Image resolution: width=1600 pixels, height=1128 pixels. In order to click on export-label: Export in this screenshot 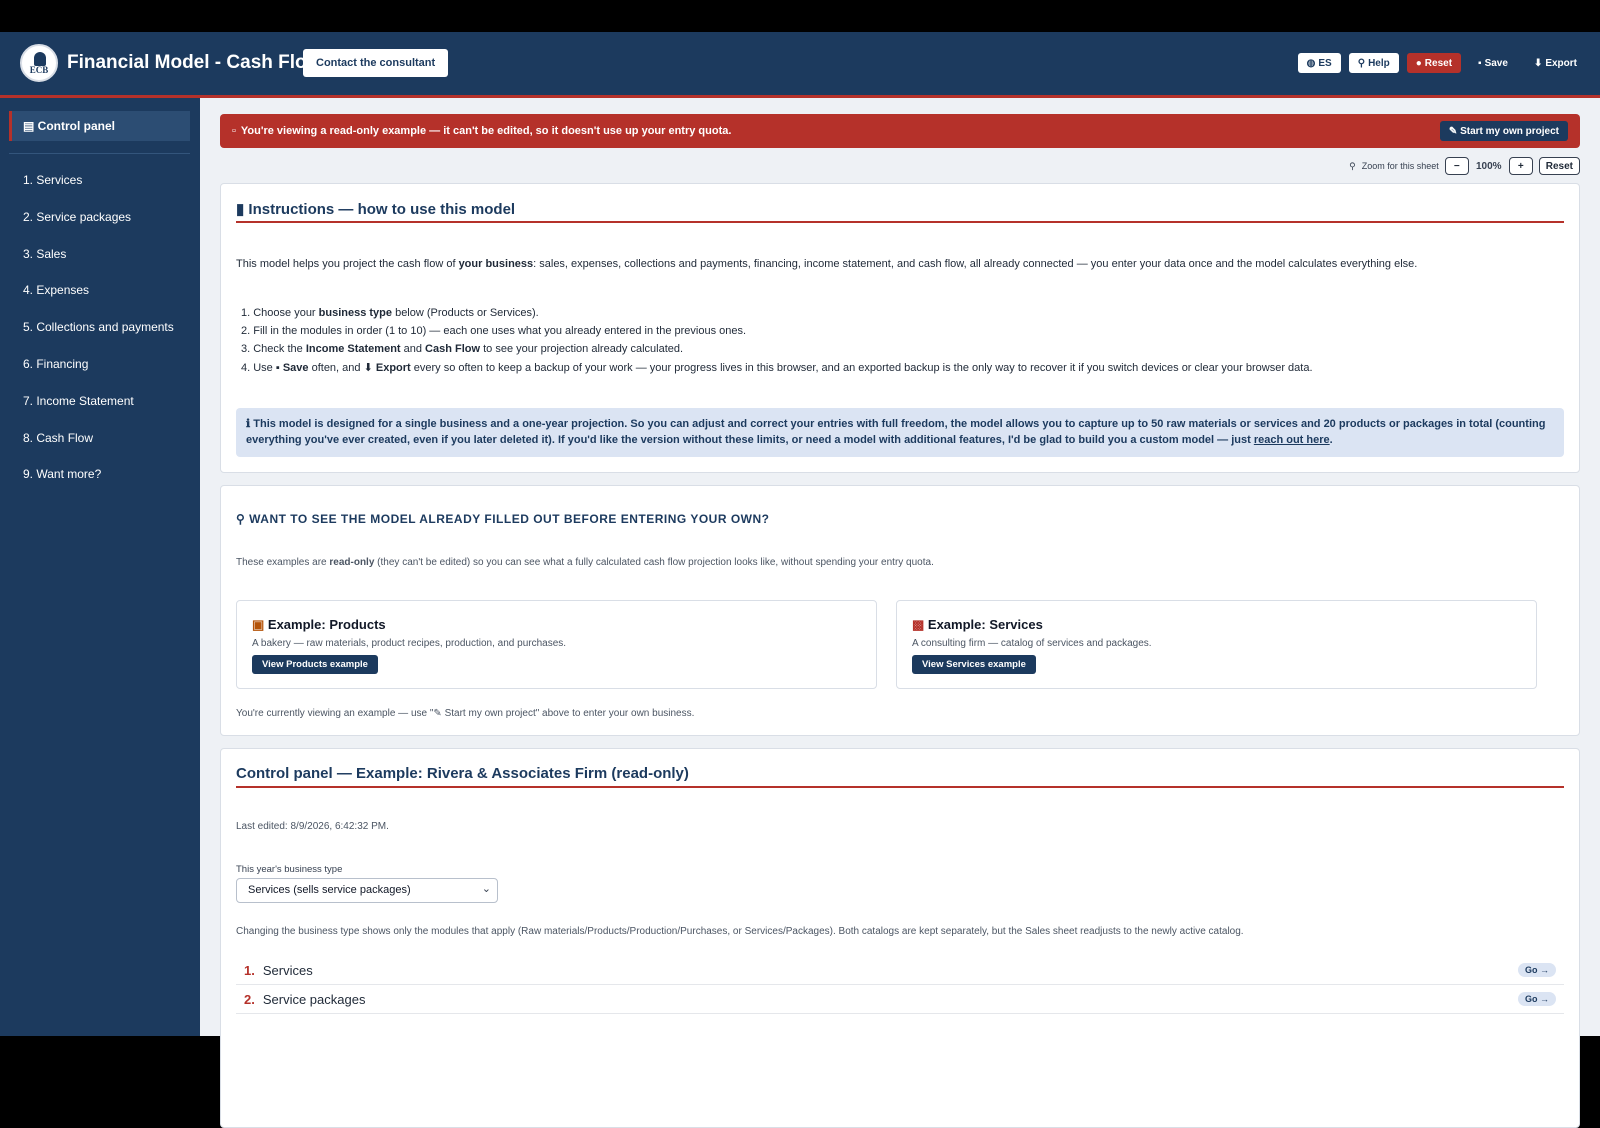, I will do `click(1561, 63)`.